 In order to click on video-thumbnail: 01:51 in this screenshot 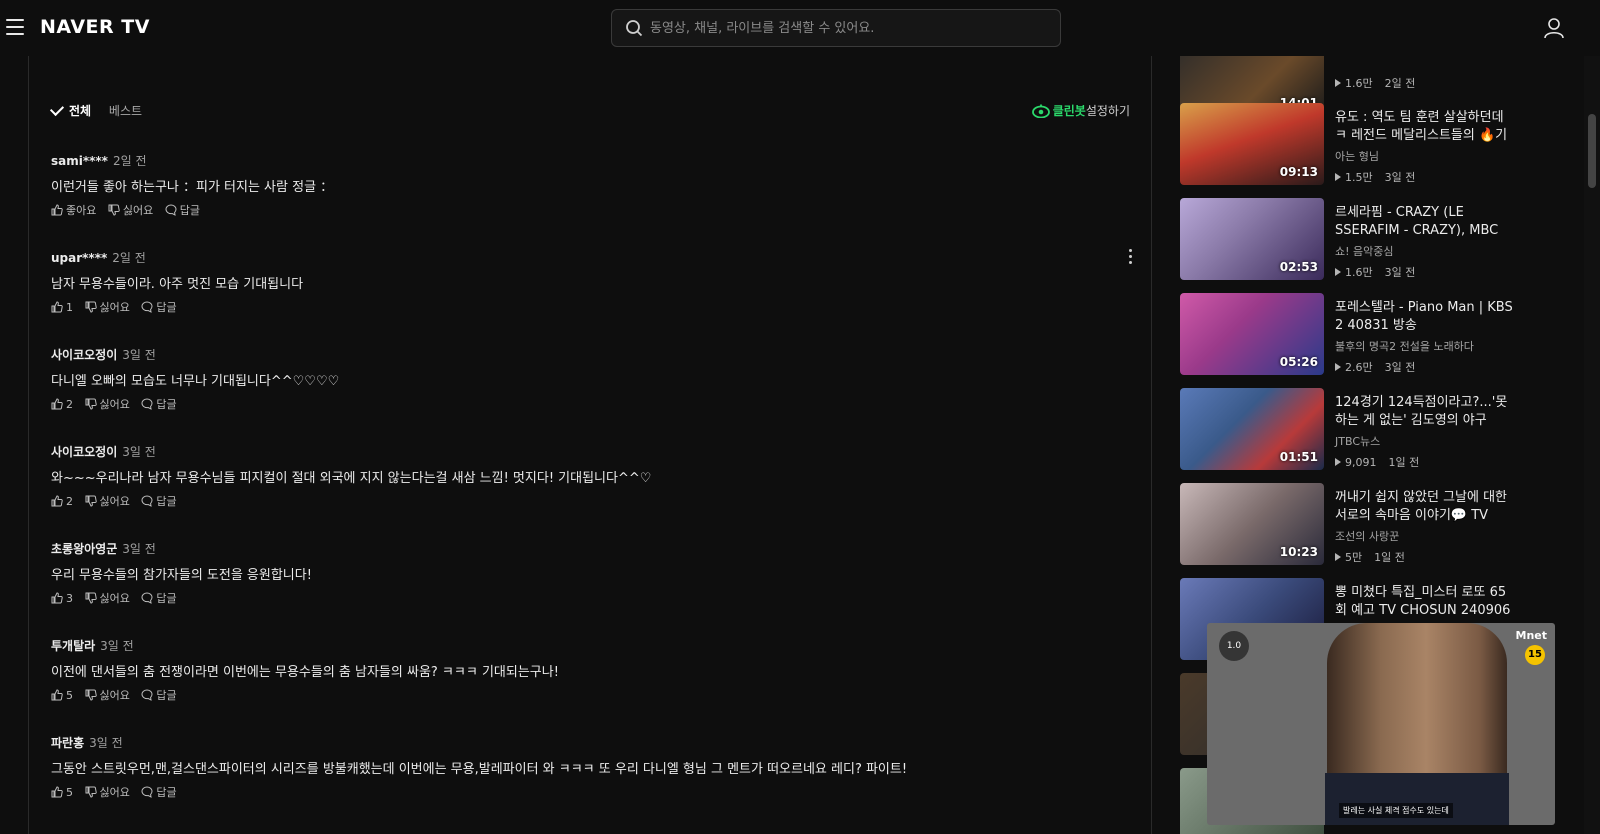, I will do `click(1252, 429)`.